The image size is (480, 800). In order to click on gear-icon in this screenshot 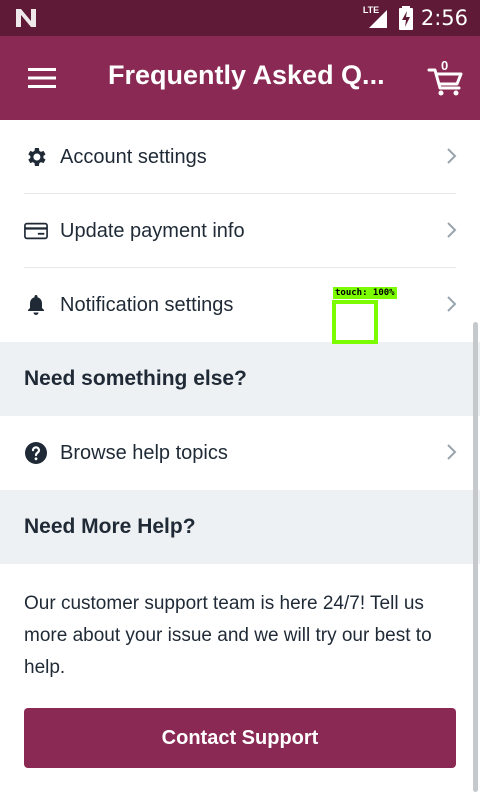, I will do `click(36, 157)`.